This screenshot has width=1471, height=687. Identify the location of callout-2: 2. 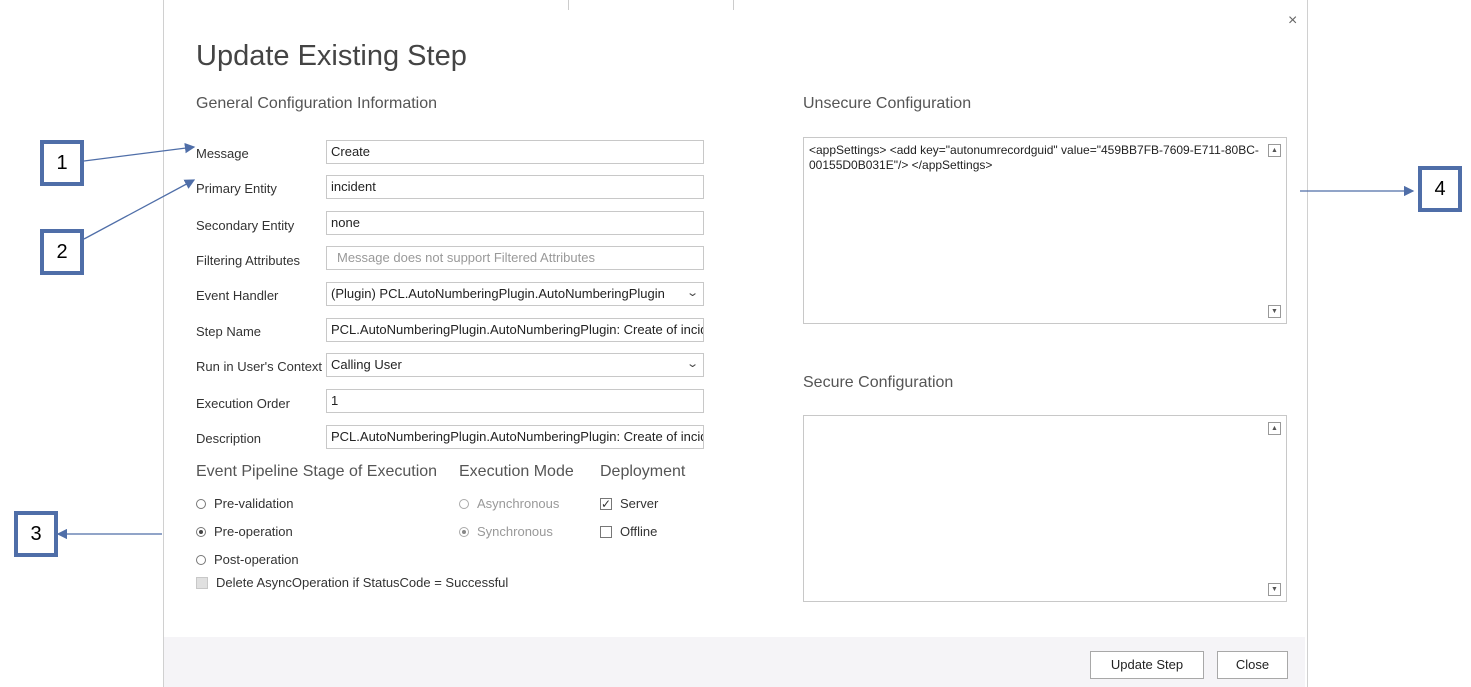
(62, 252).